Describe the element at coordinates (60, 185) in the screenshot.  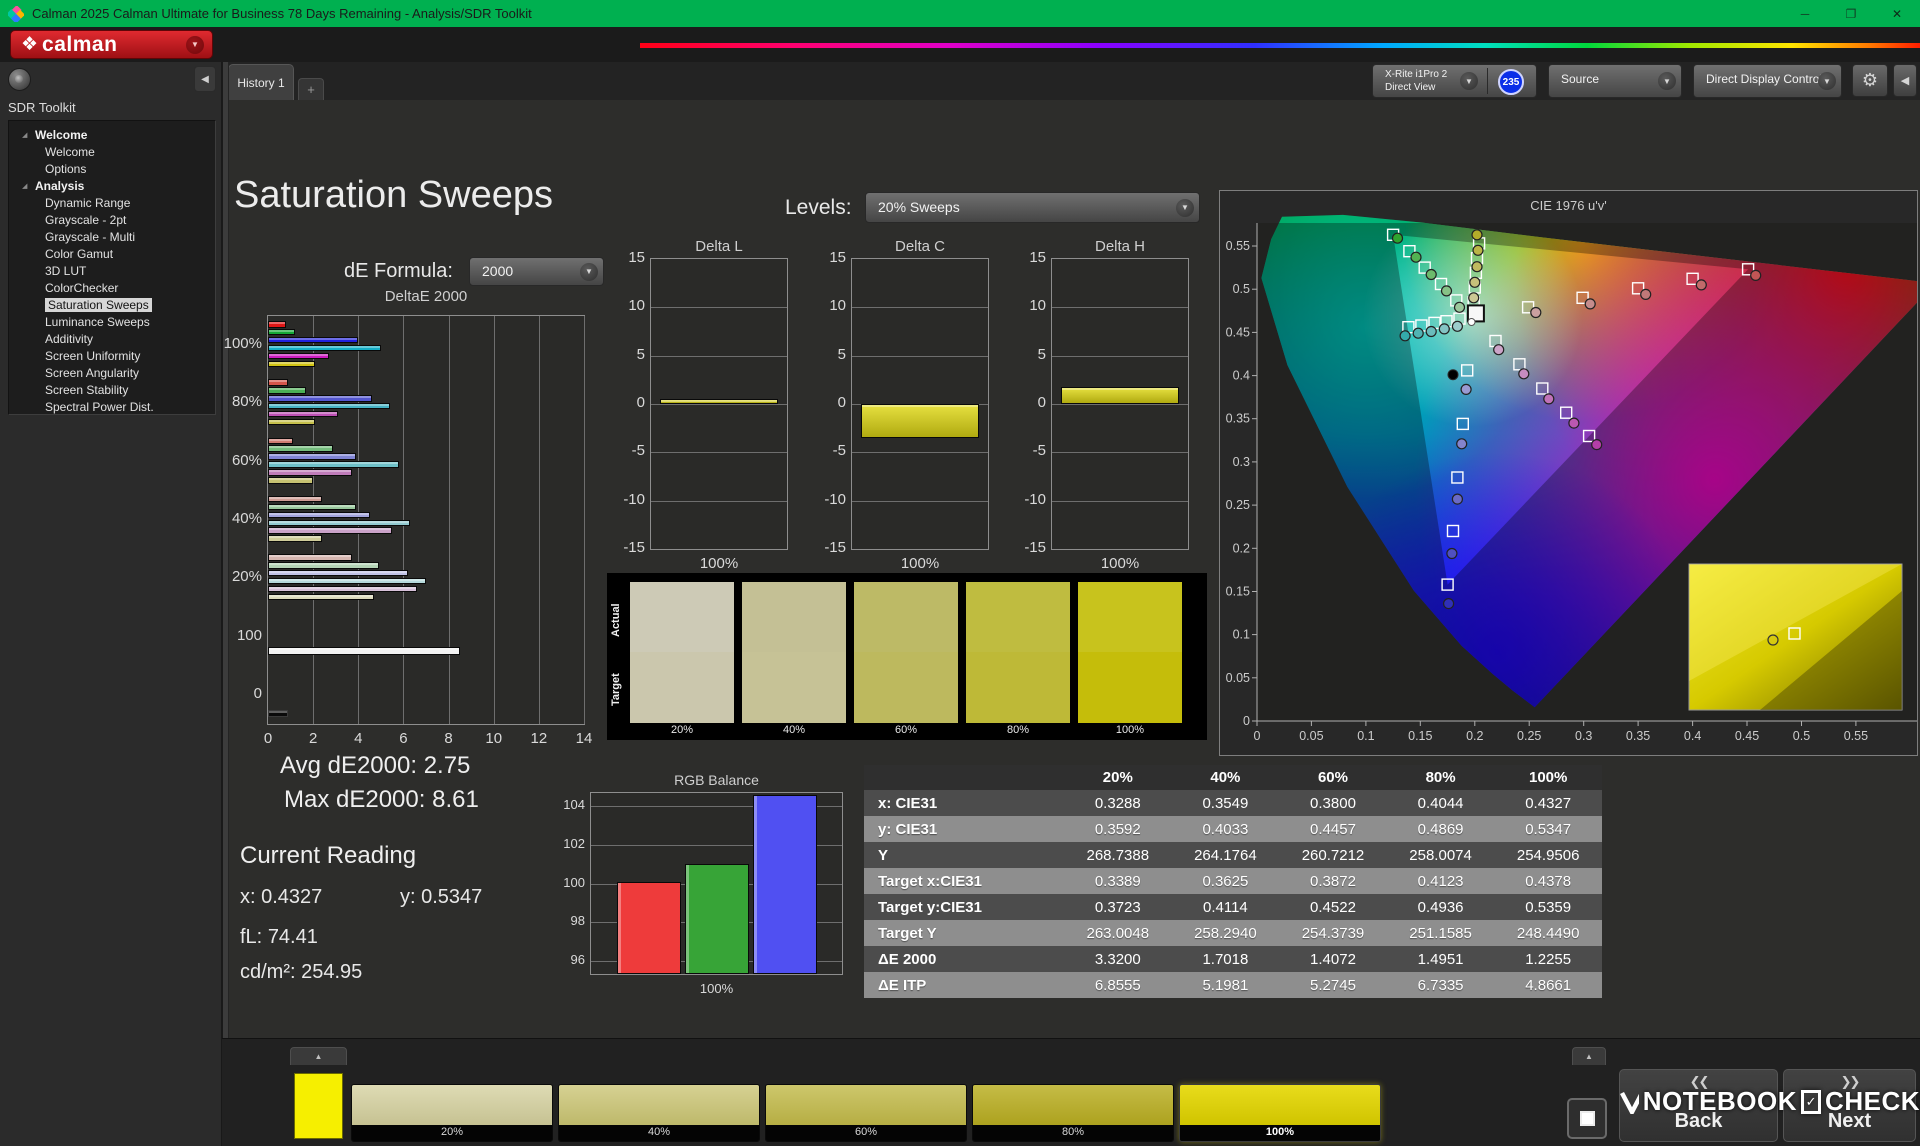
I see `sidebar-item-label: Analysis` at that location.